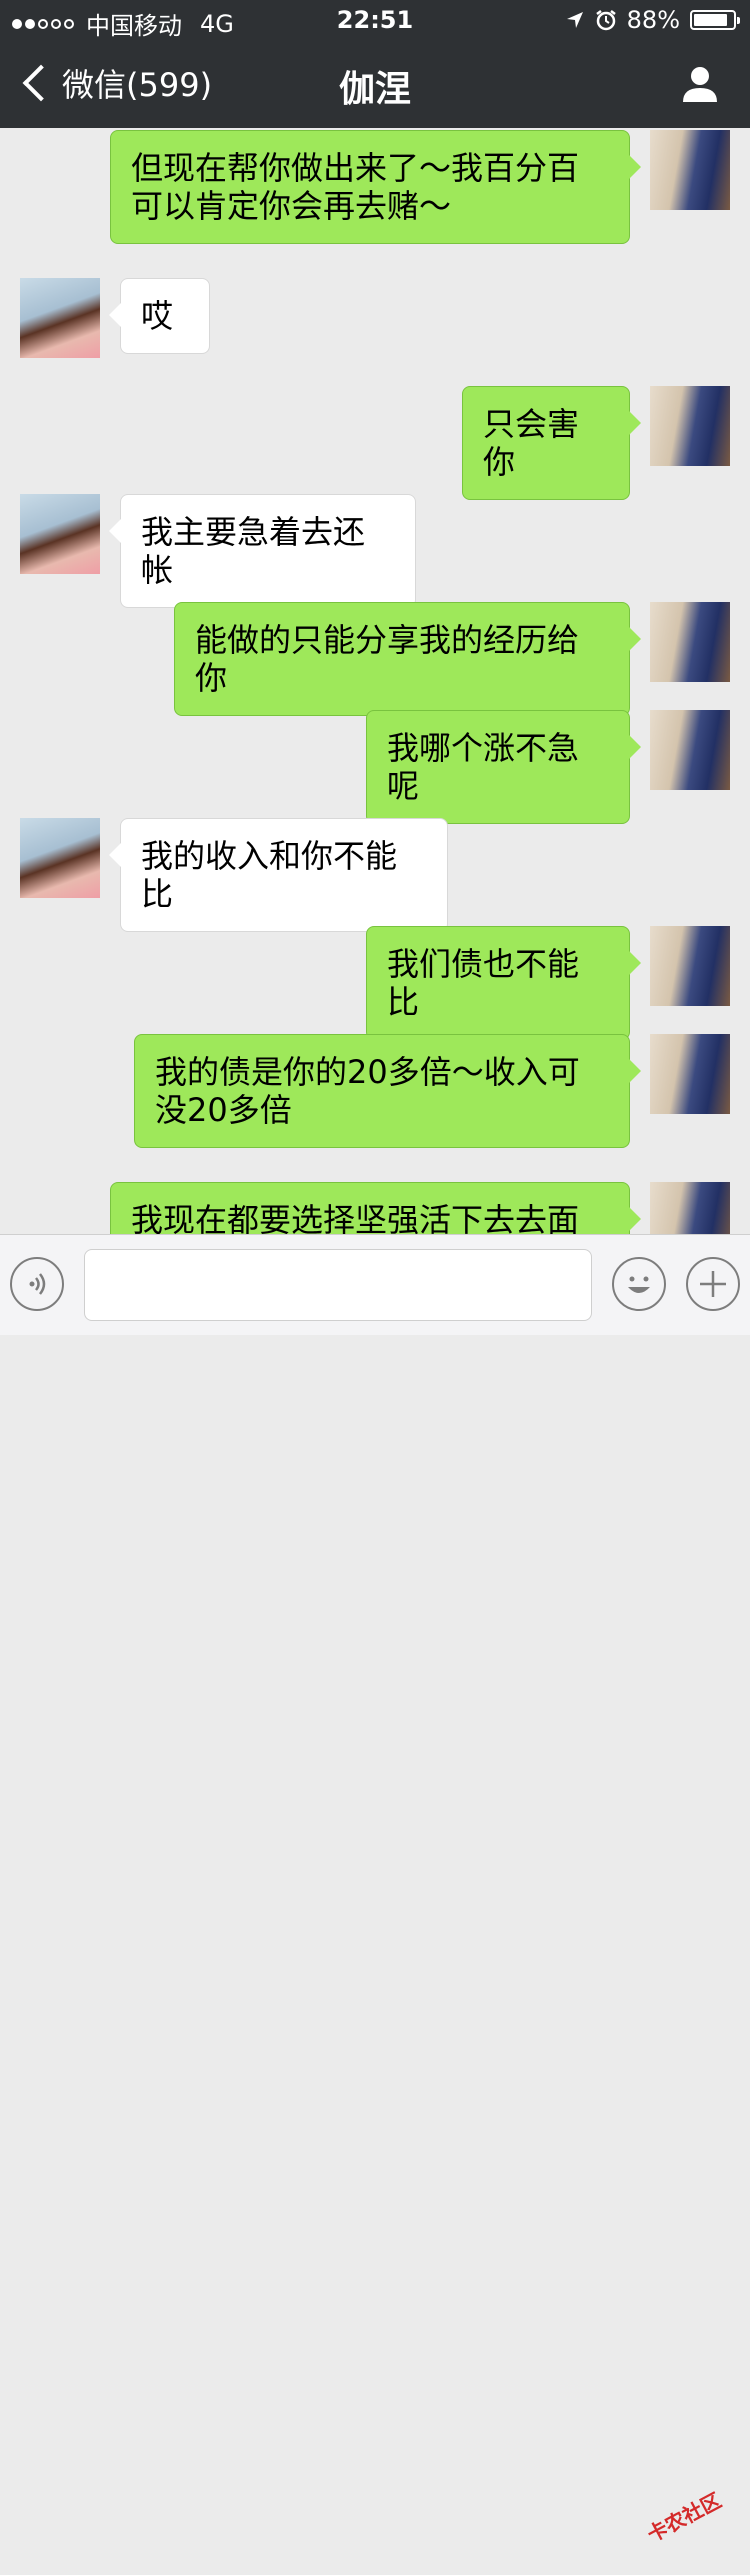 The image size is (750, 2575). Describe the element at coordinates (375, 20) in the screenshot. I see `status-bar: 中国移动 4G 22:51 88%` at that location.